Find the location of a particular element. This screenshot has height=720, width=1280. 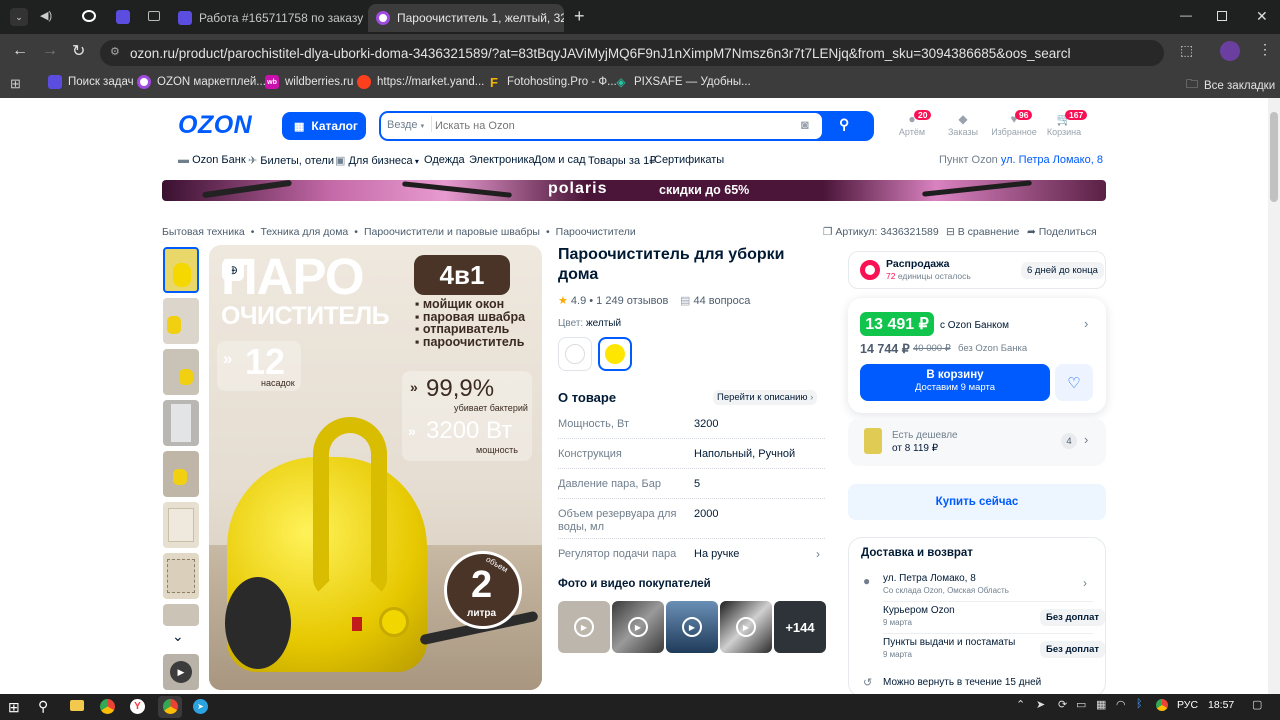

page-scrollbar is located at coordinates (1274, 396).